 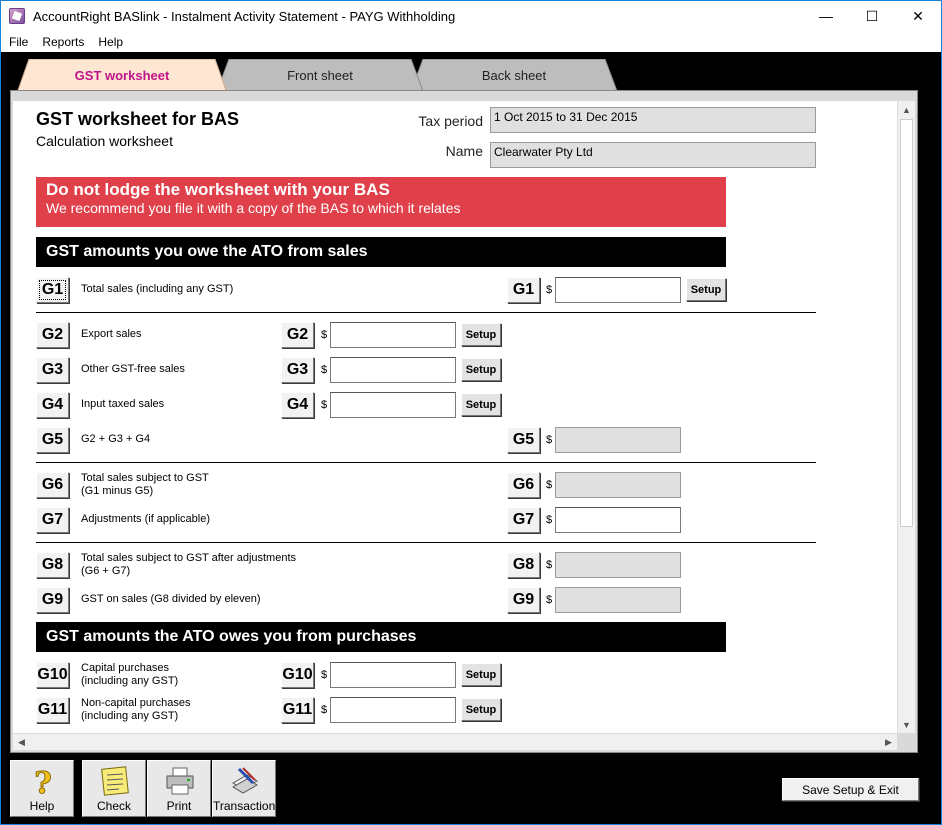 I want to click on tab-gst-worksheet: GST worksheet, so click(x=122, y=76).